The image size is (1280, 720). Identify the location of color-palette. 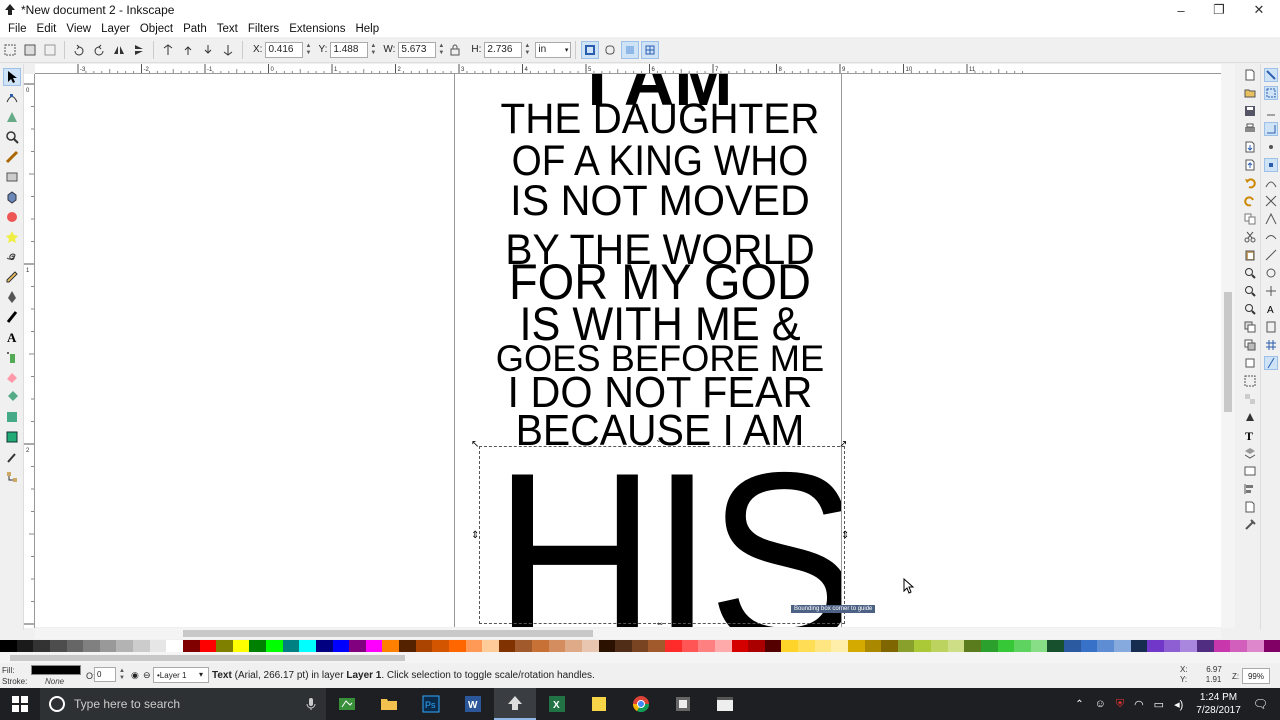
(640, 646).